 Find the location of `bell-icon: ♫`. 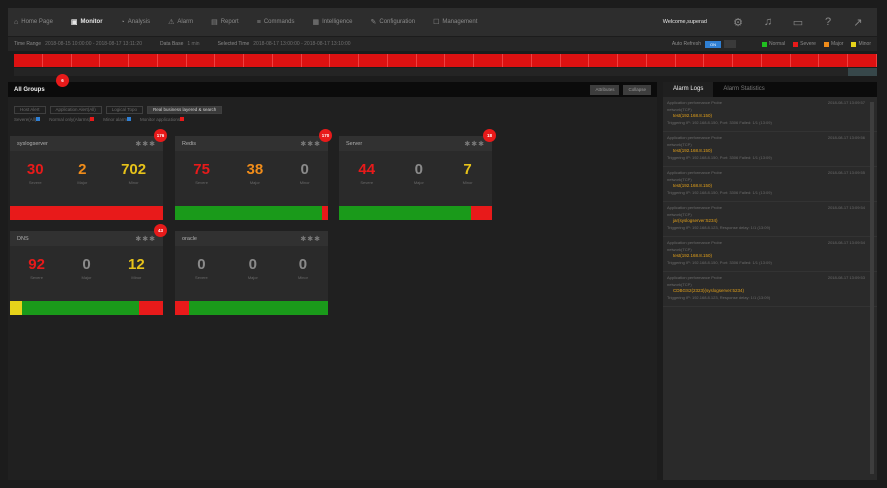

bell-icon: ♫ is located at coordinates (768, 22).